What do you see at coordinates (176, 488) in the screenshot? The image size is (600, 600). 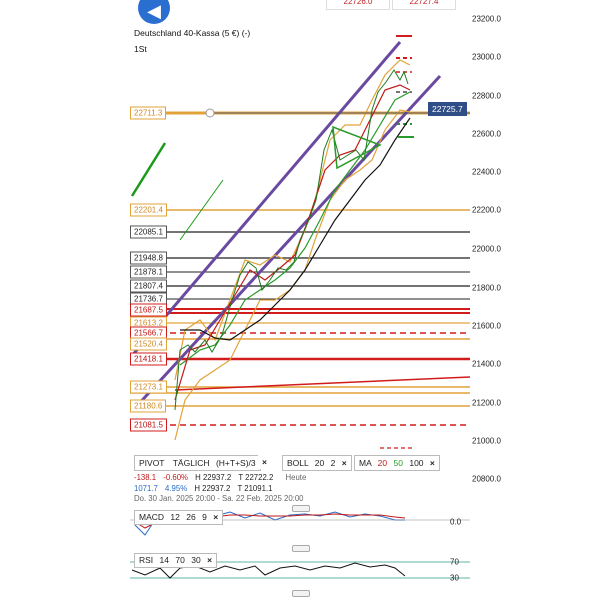 I see `range-change-pct: 4.95%` at bounding box center [176, 488].